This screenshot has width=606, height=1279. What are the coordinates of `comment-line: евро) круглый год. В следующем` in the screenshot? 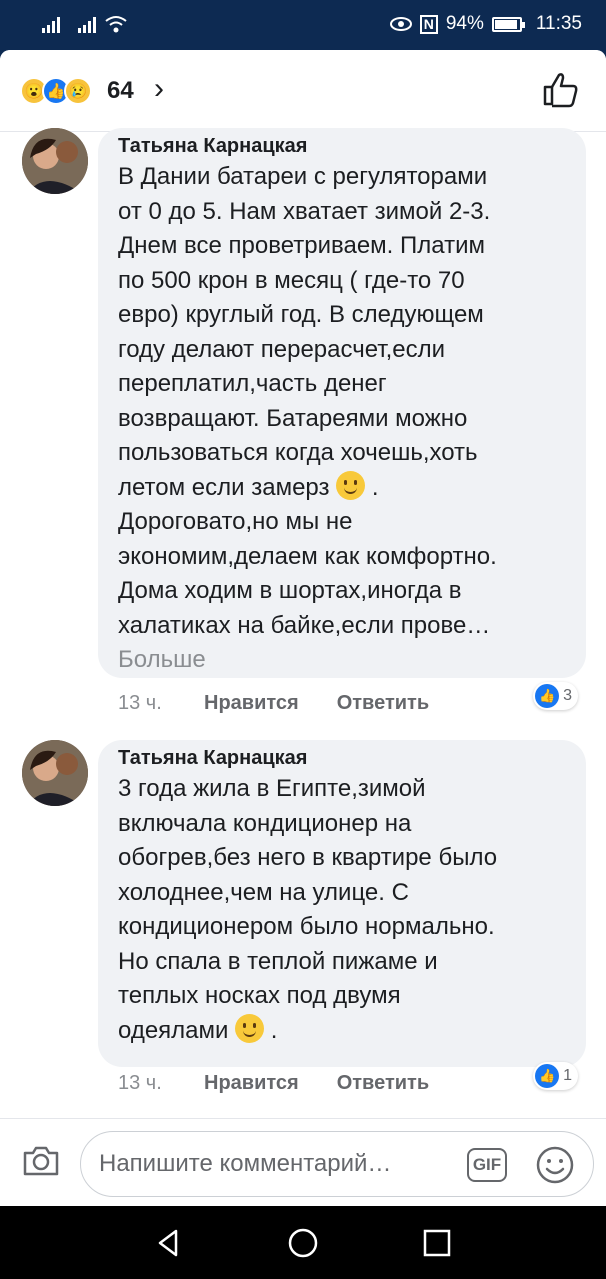 It's located at (301, 314).